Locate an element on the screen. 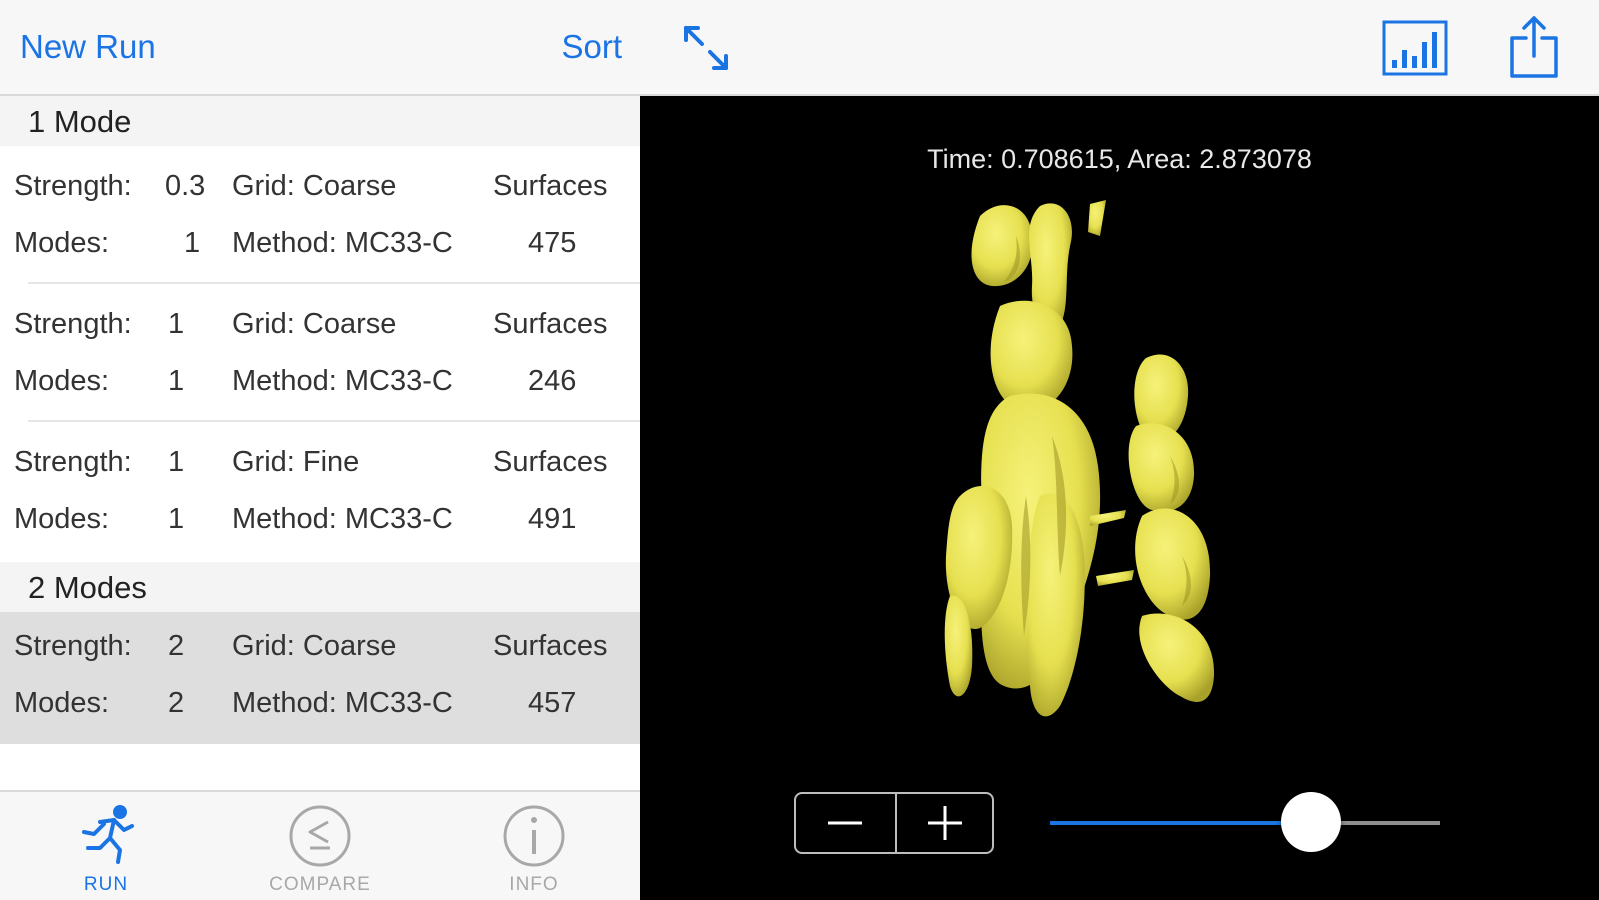 The image size is (1599, 900). tab-info: INFO is located at coordinates (534, 846).